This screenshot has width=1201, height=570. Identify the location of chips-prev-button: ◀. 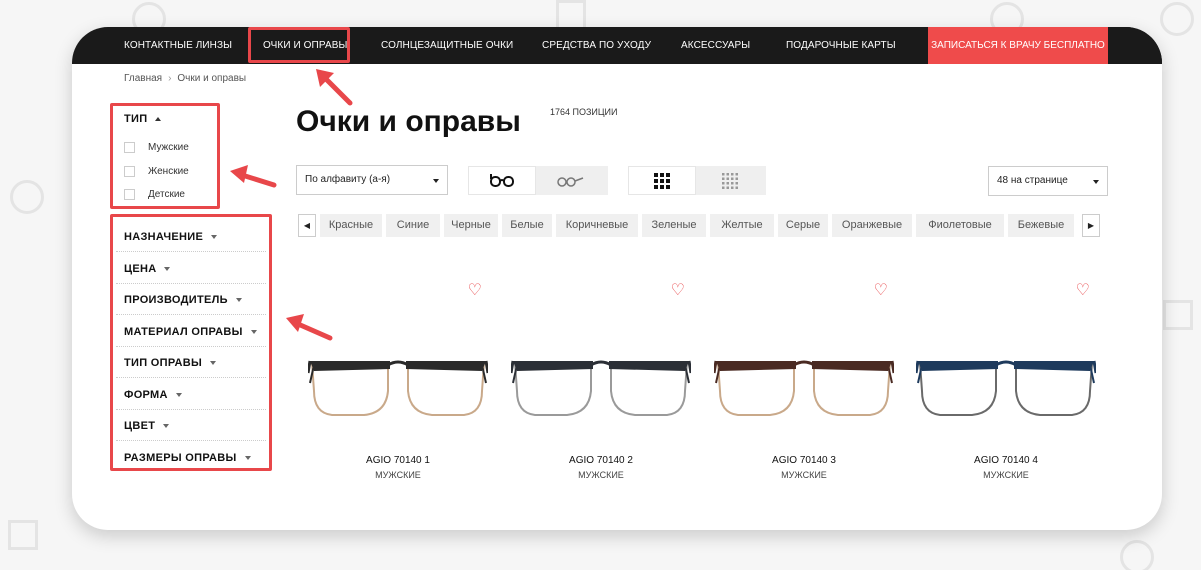
(307, 225).